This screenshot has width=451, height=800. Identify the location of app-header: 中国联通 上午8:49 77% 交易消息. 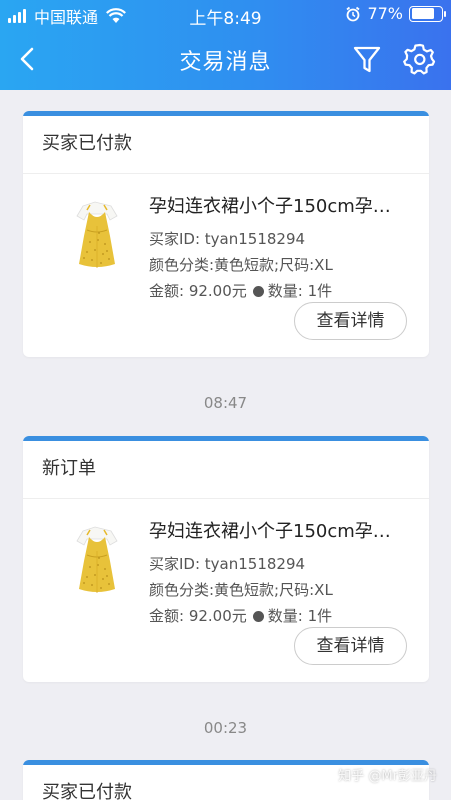
(225, 45).